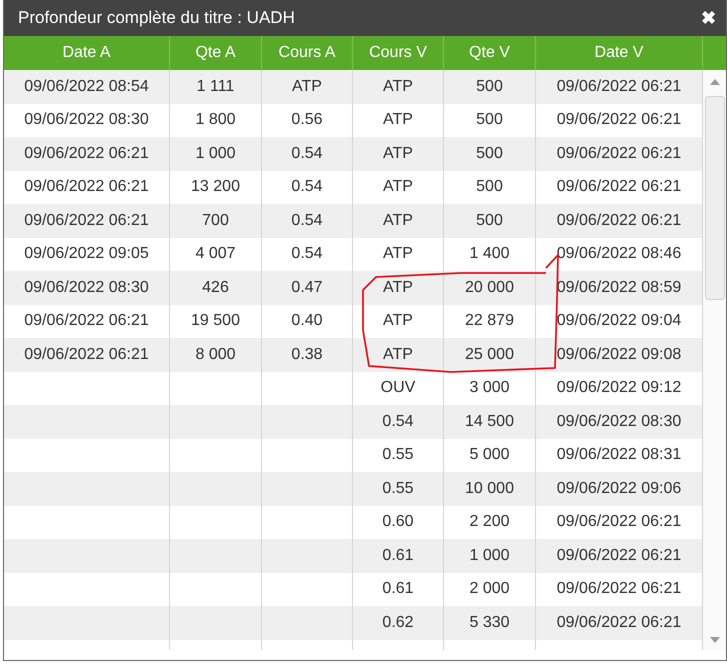  What do you see at coordinates (714, 198) in the screenshot?
I see `scrollbar-thumb` at bounding box center [714, 198].